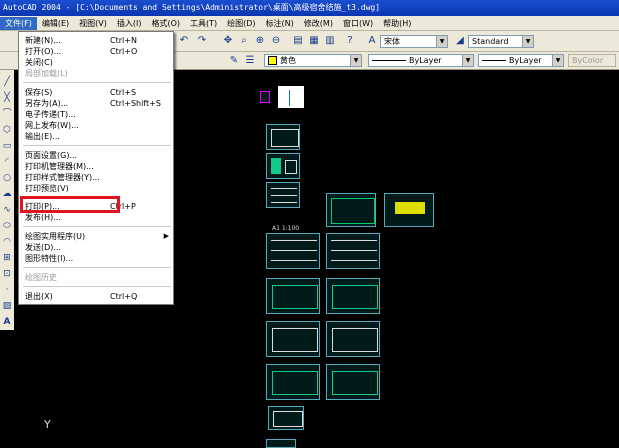  What do you see at coordinates (41, 277) in the screenshot?
I see `menu-item-label: 绘图历史` at bounding box center [41, 277].